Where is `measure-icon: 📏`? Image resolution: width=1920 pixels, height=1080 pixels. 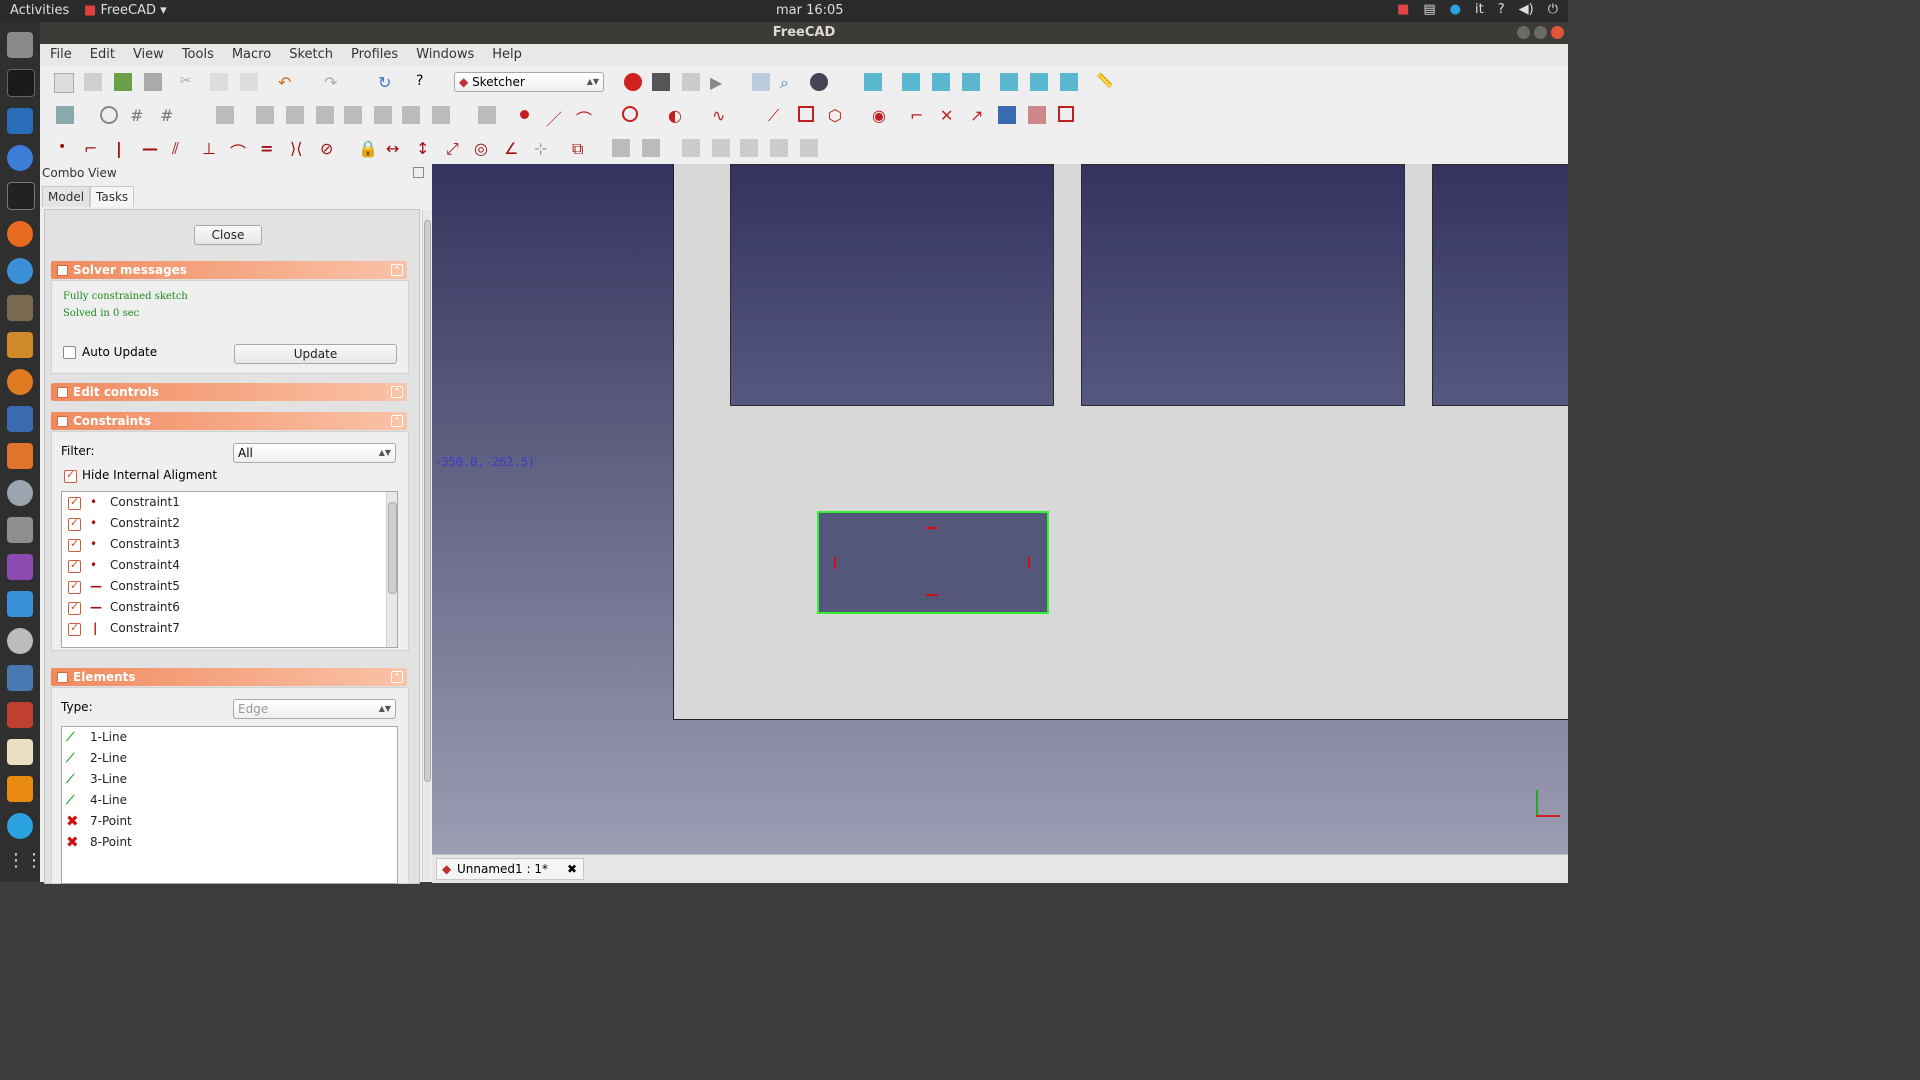 measure-icon: 📏 is located at coordinates (1105, 82).